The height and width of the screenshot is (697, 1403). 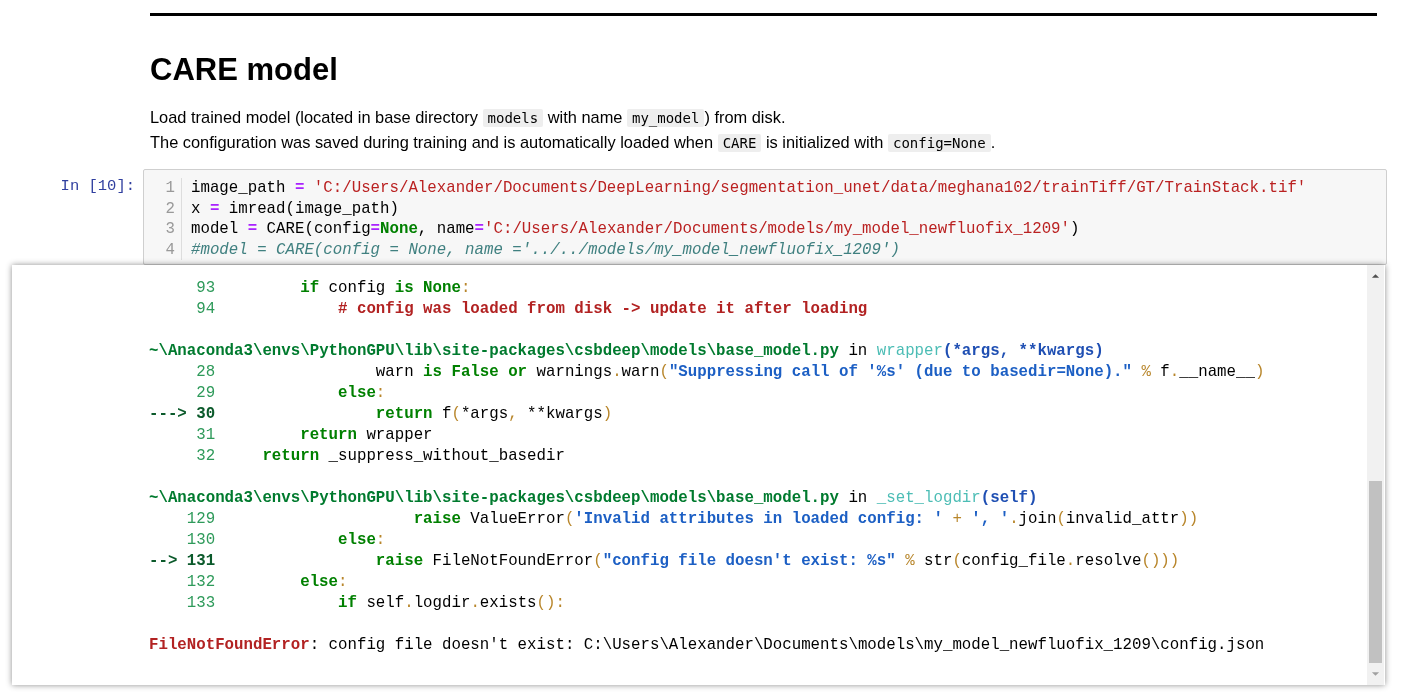 I want to click on code-operator: )), so click(x=1189, y=519).